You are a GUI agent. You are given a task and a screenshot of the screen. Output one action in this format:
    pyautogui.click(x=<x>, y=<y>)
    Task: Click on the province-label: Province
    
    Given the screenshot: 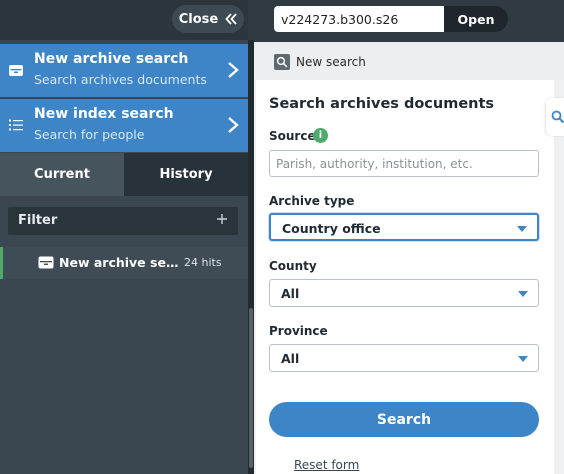 What is the action you would take?
    pyautogui.click(x=298, y=331)
    